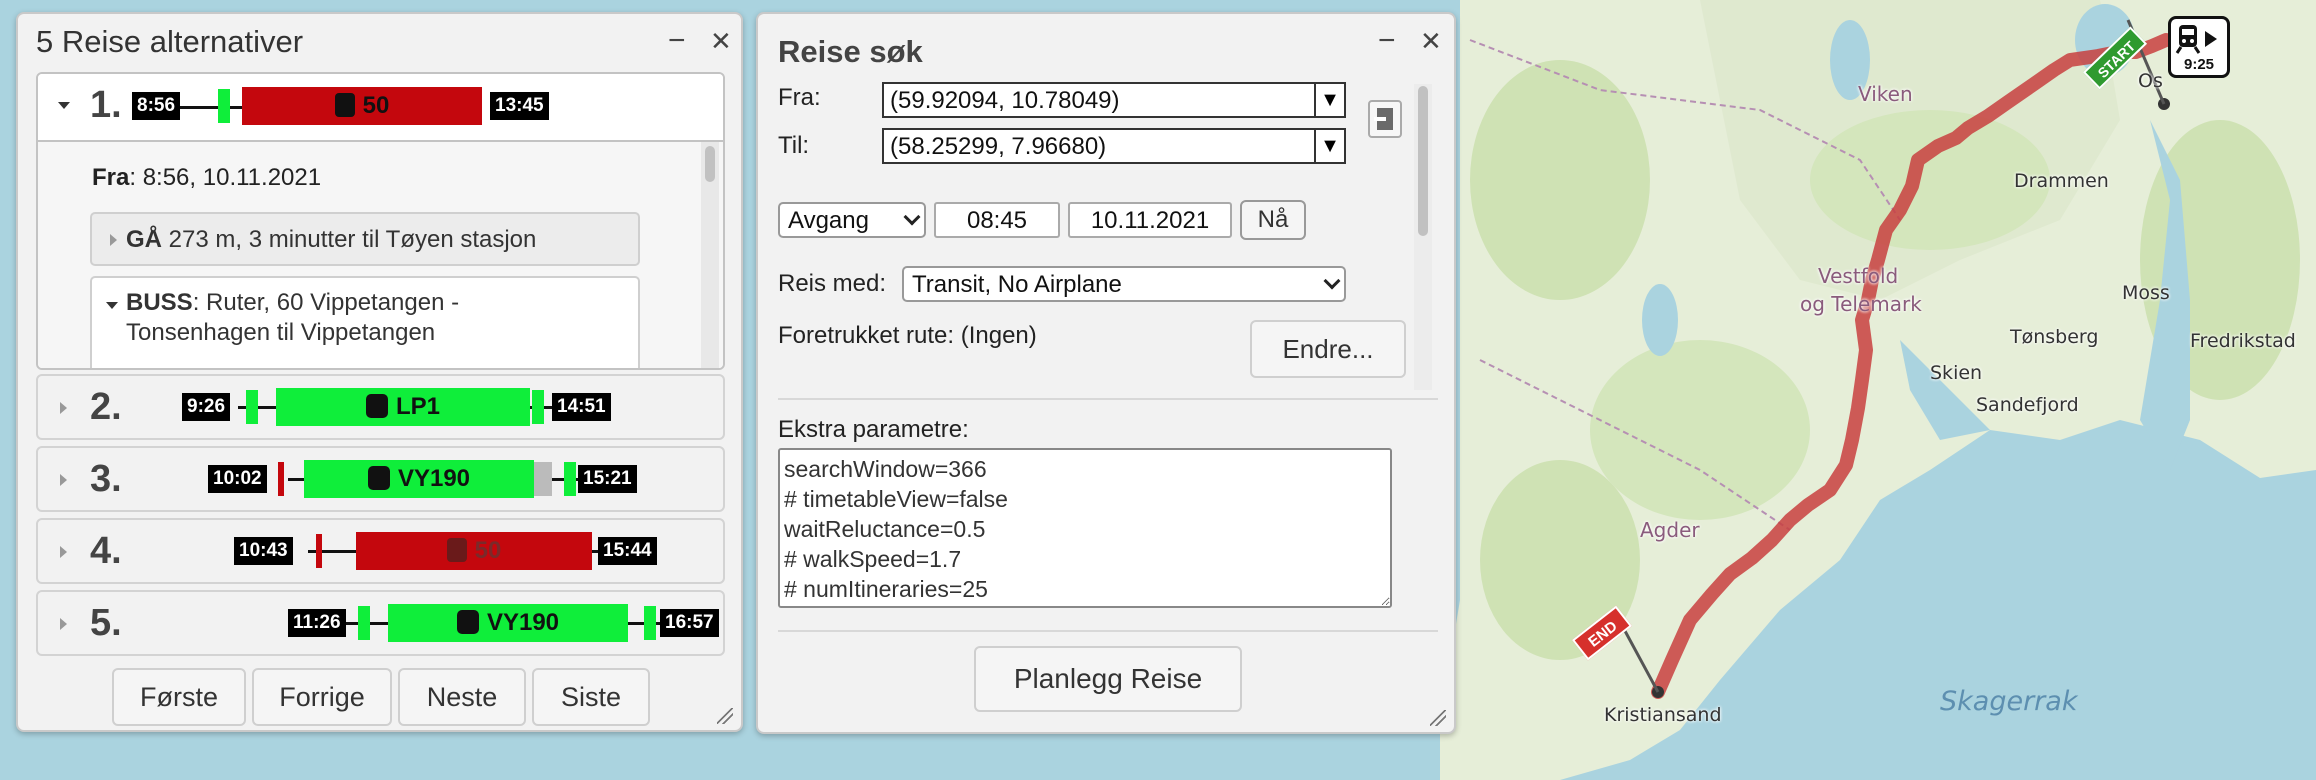 This screenshot has height=780, width=2316. What do you see at coordinates (380, 623) in the screenshot?
I see `itinerary-5: 5. 11:26 VY190 16:57` at bounding box center [380, 623].